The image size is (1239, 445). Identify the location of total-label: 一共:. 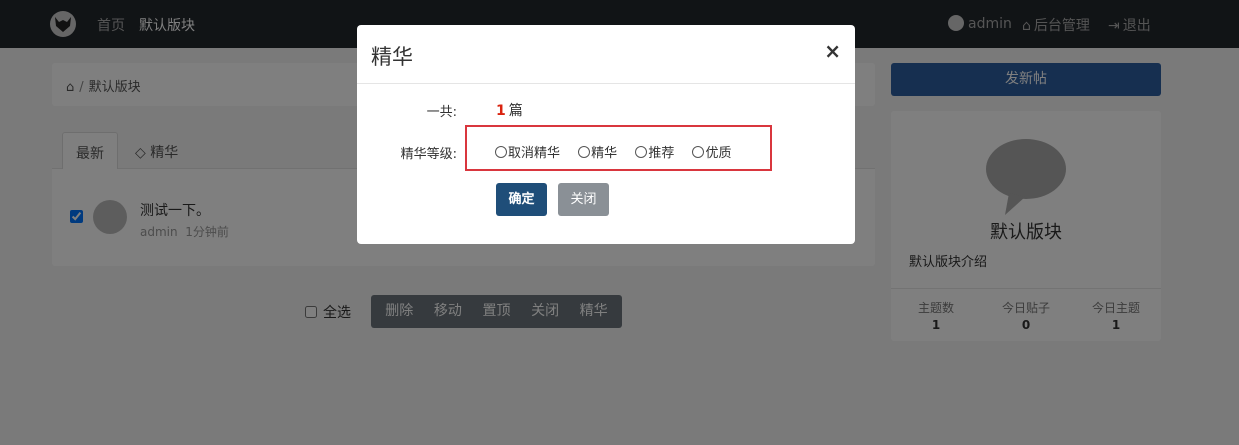
(441, 112).